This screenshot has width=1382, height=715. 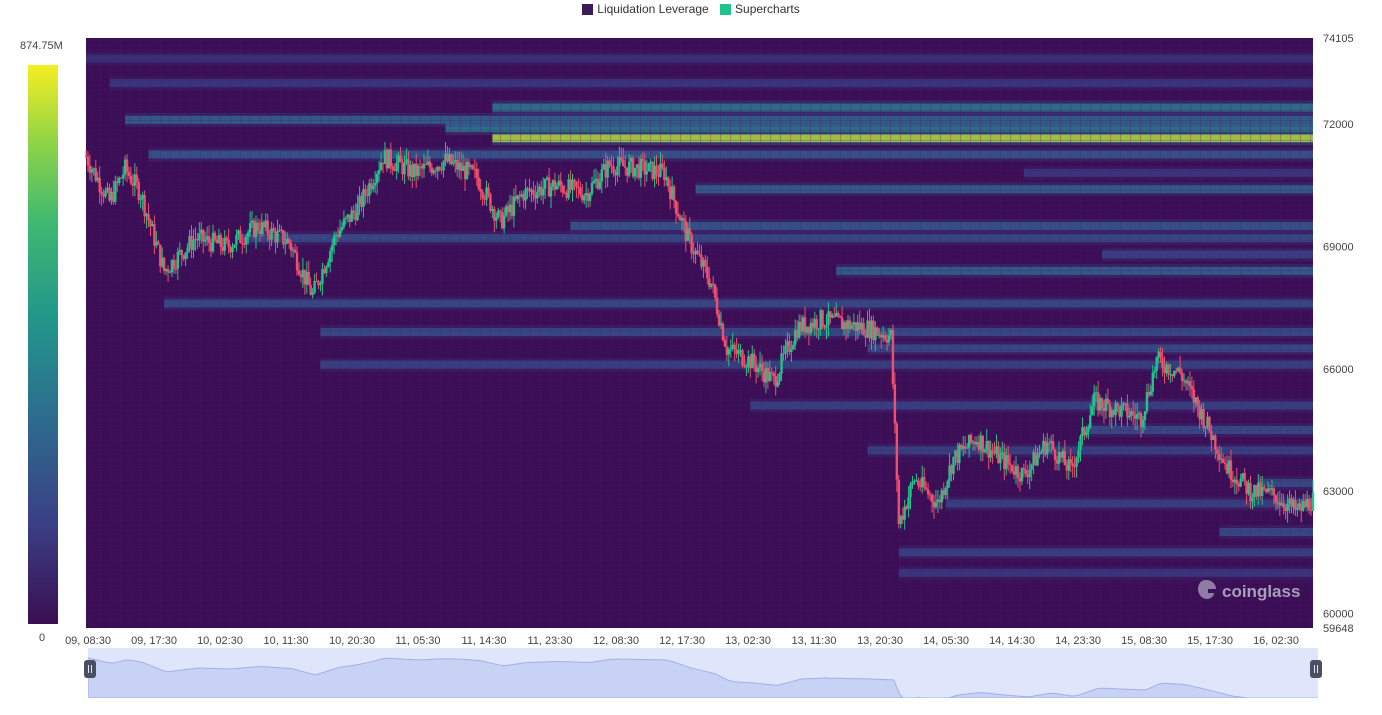 I want to click on y-tick-label: 72000, so click(x=1338, y=125).